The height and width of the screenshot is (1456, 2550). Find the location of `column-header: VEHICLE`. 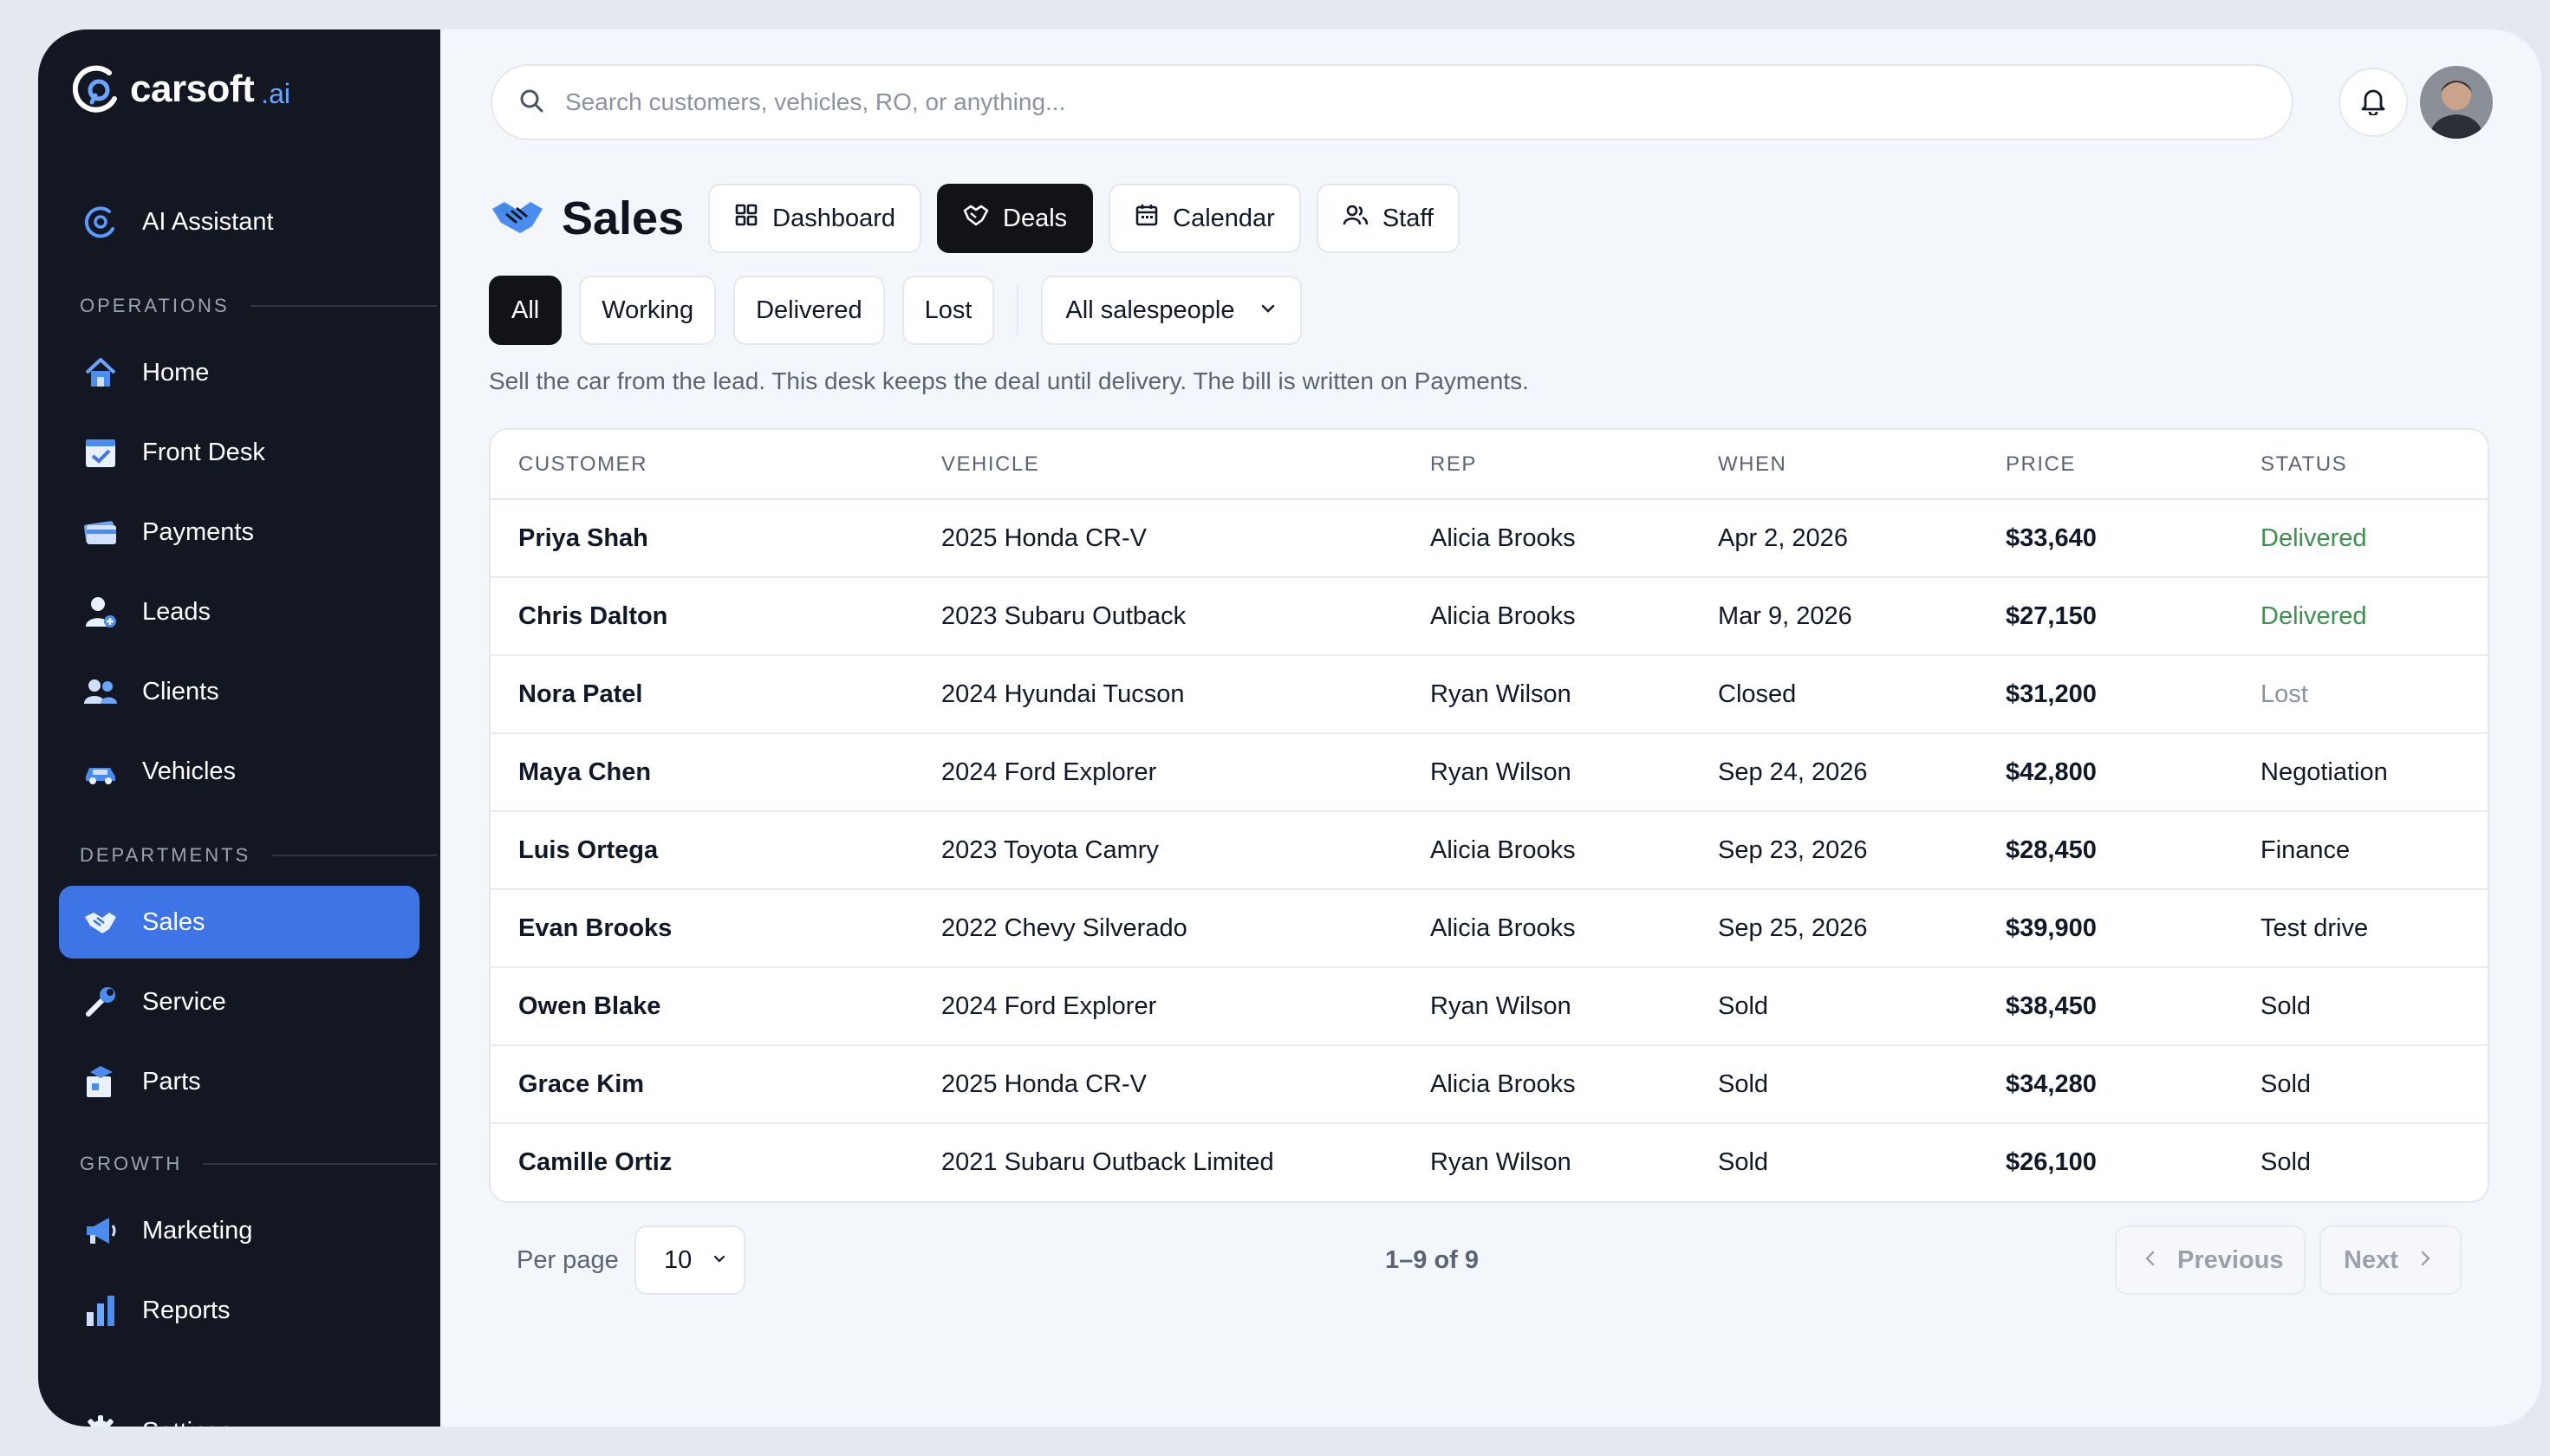

column-header: VEHICLE is located at coordinates (1185, 465).